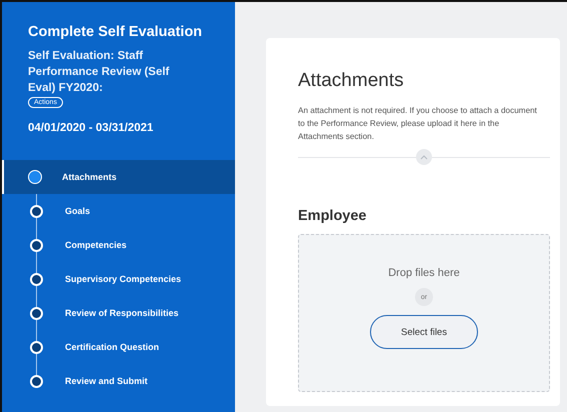 This screenshot has width=567, height=412. What do you see at coordinates (118, 211) in the screenshot?
I see `step-item: Goals` at bounding box center [118, 211].